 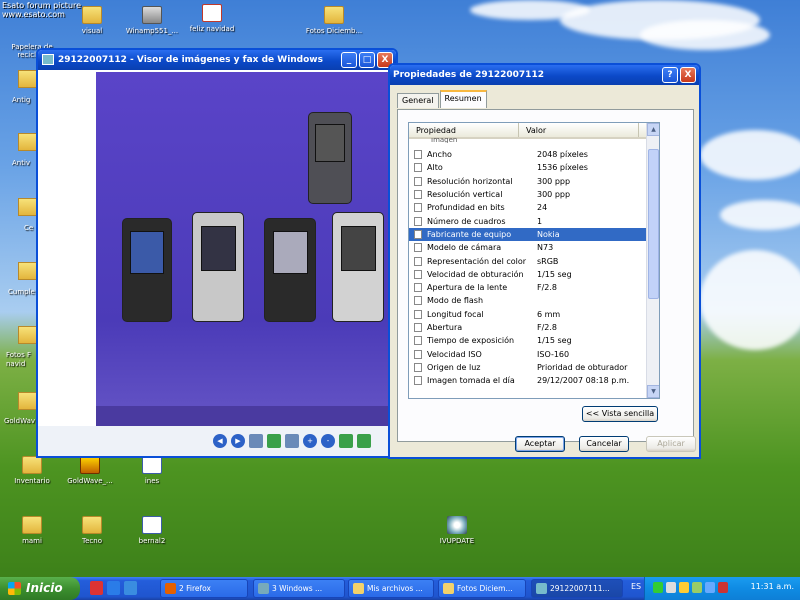 What do you see at coordinates (528, 327) in the screenshot?
I see `property-row: Abertura F/2.8` at bounding box center [528, 327].